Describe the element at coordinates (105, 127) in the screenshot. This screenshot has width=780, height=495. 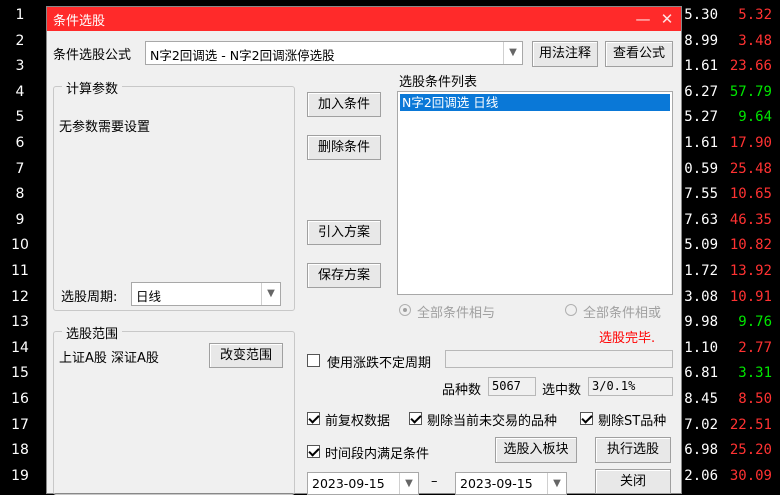
I see `no-params-text: 无参数需要设置` at that location.